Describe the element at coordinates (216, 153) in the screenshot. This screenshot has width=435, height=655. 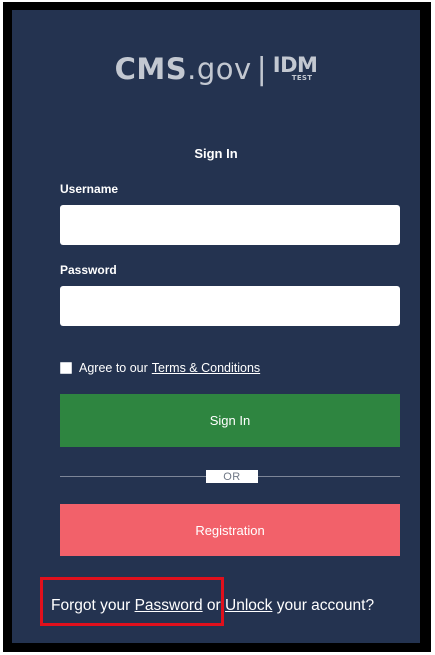
I see `page-title: Sign In` at that location.